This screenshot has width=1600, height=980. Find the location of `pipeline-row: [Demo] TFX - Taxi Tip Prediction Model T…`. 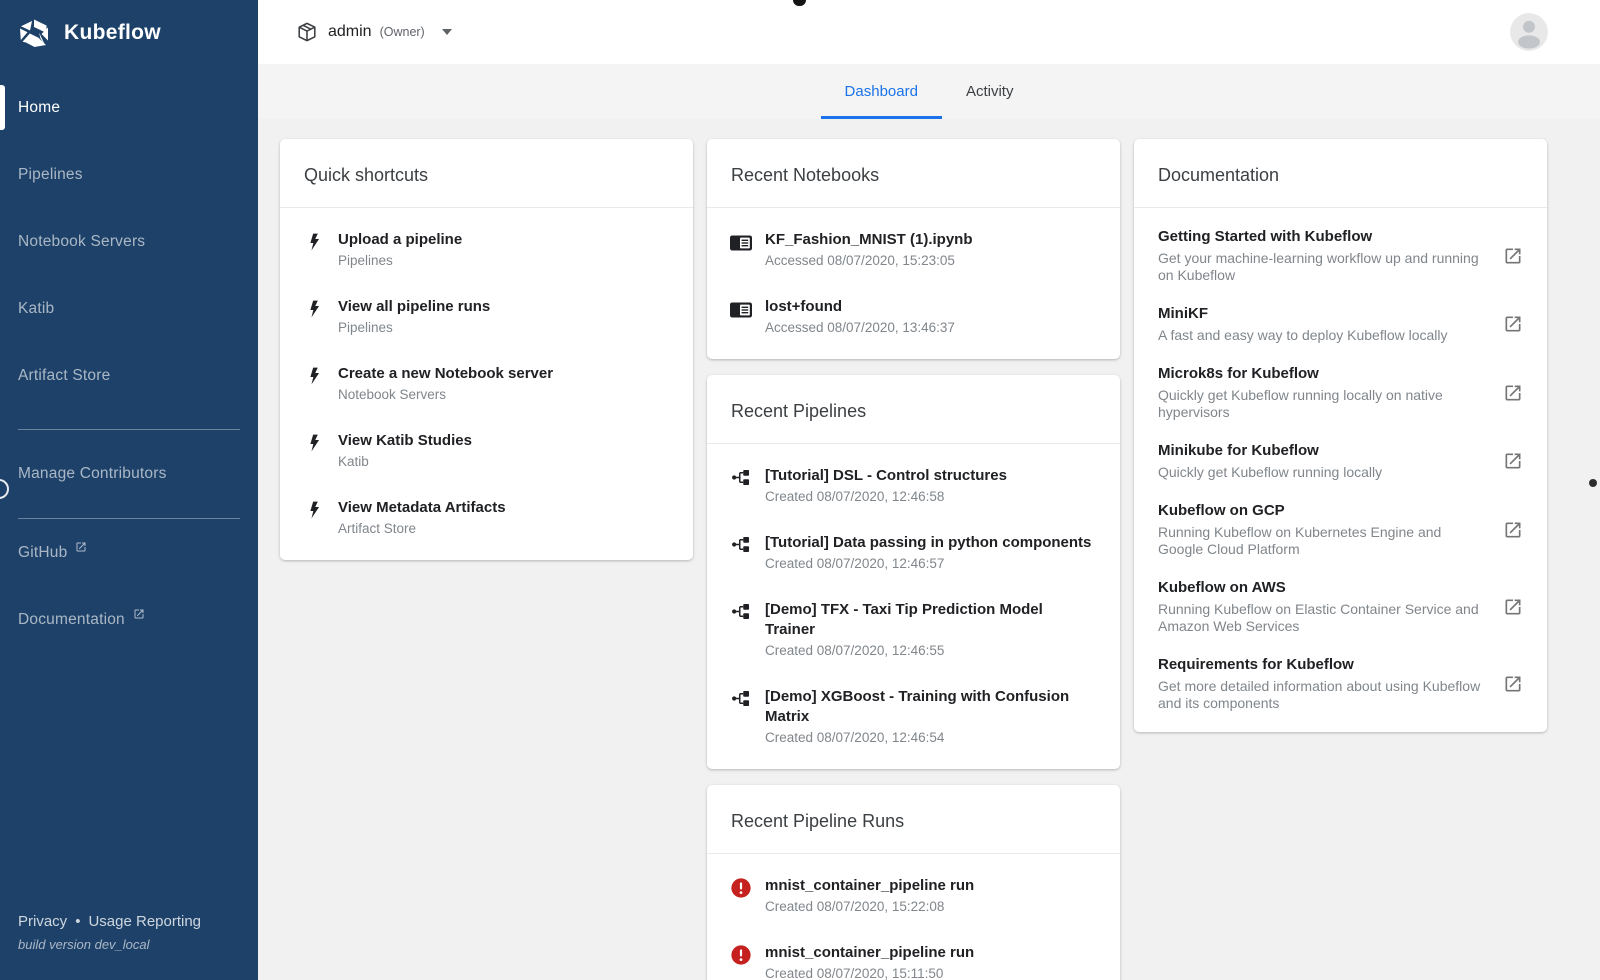

pipeline-row: [Demo] TFX - Taxi Tip Prediction Model T… is located at coordinates (913, 630).